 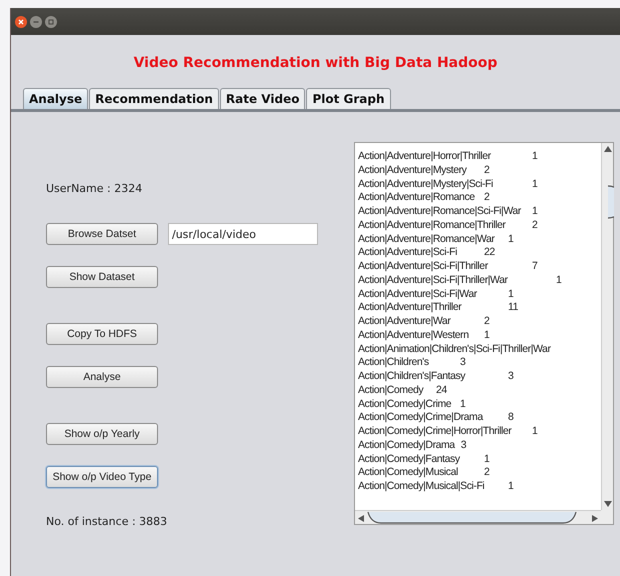 What do you see at coordinates (595, 518) in the screenshot?
I see `scroll-right-icon` at bounding box center [595, 518].